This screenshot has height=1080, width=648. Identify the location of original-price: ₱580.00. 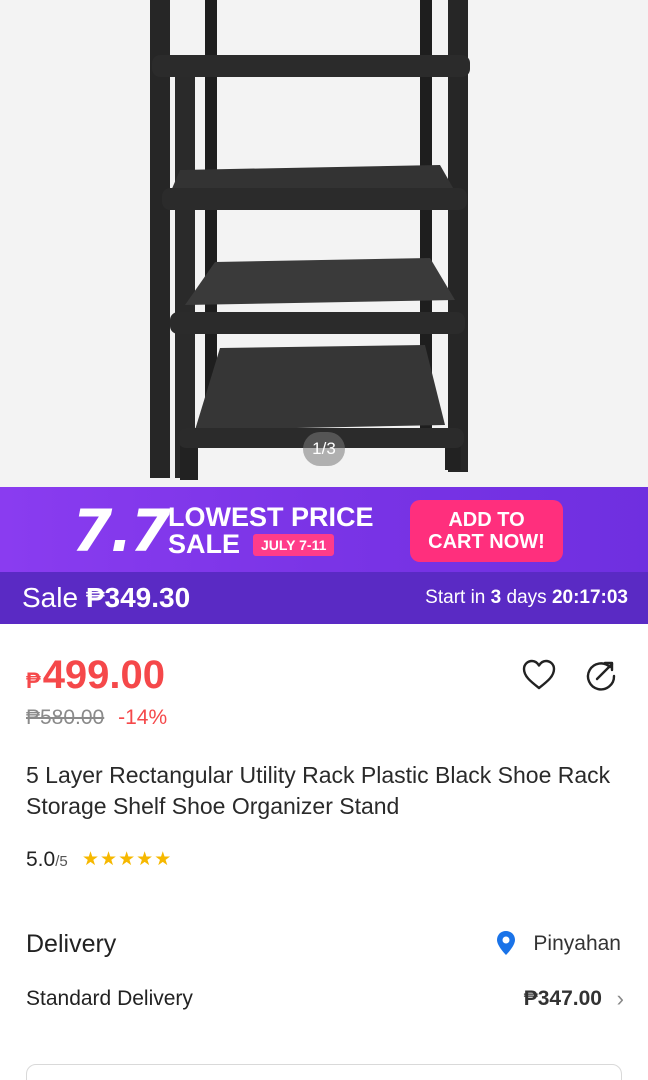
(65, 717).